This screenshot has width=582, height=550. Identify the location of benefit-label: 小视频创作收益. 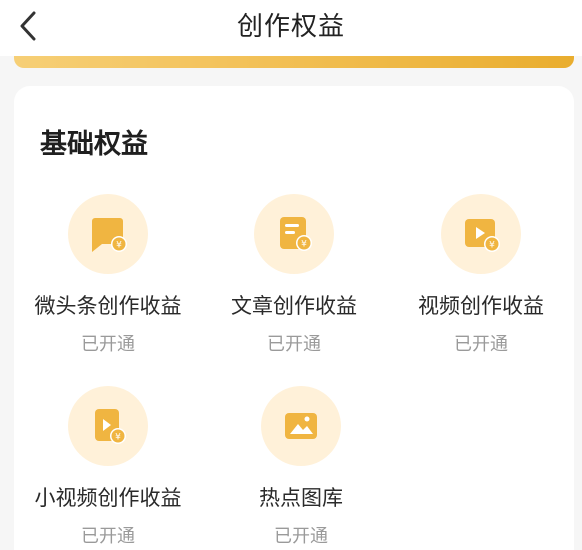
(108, 498).